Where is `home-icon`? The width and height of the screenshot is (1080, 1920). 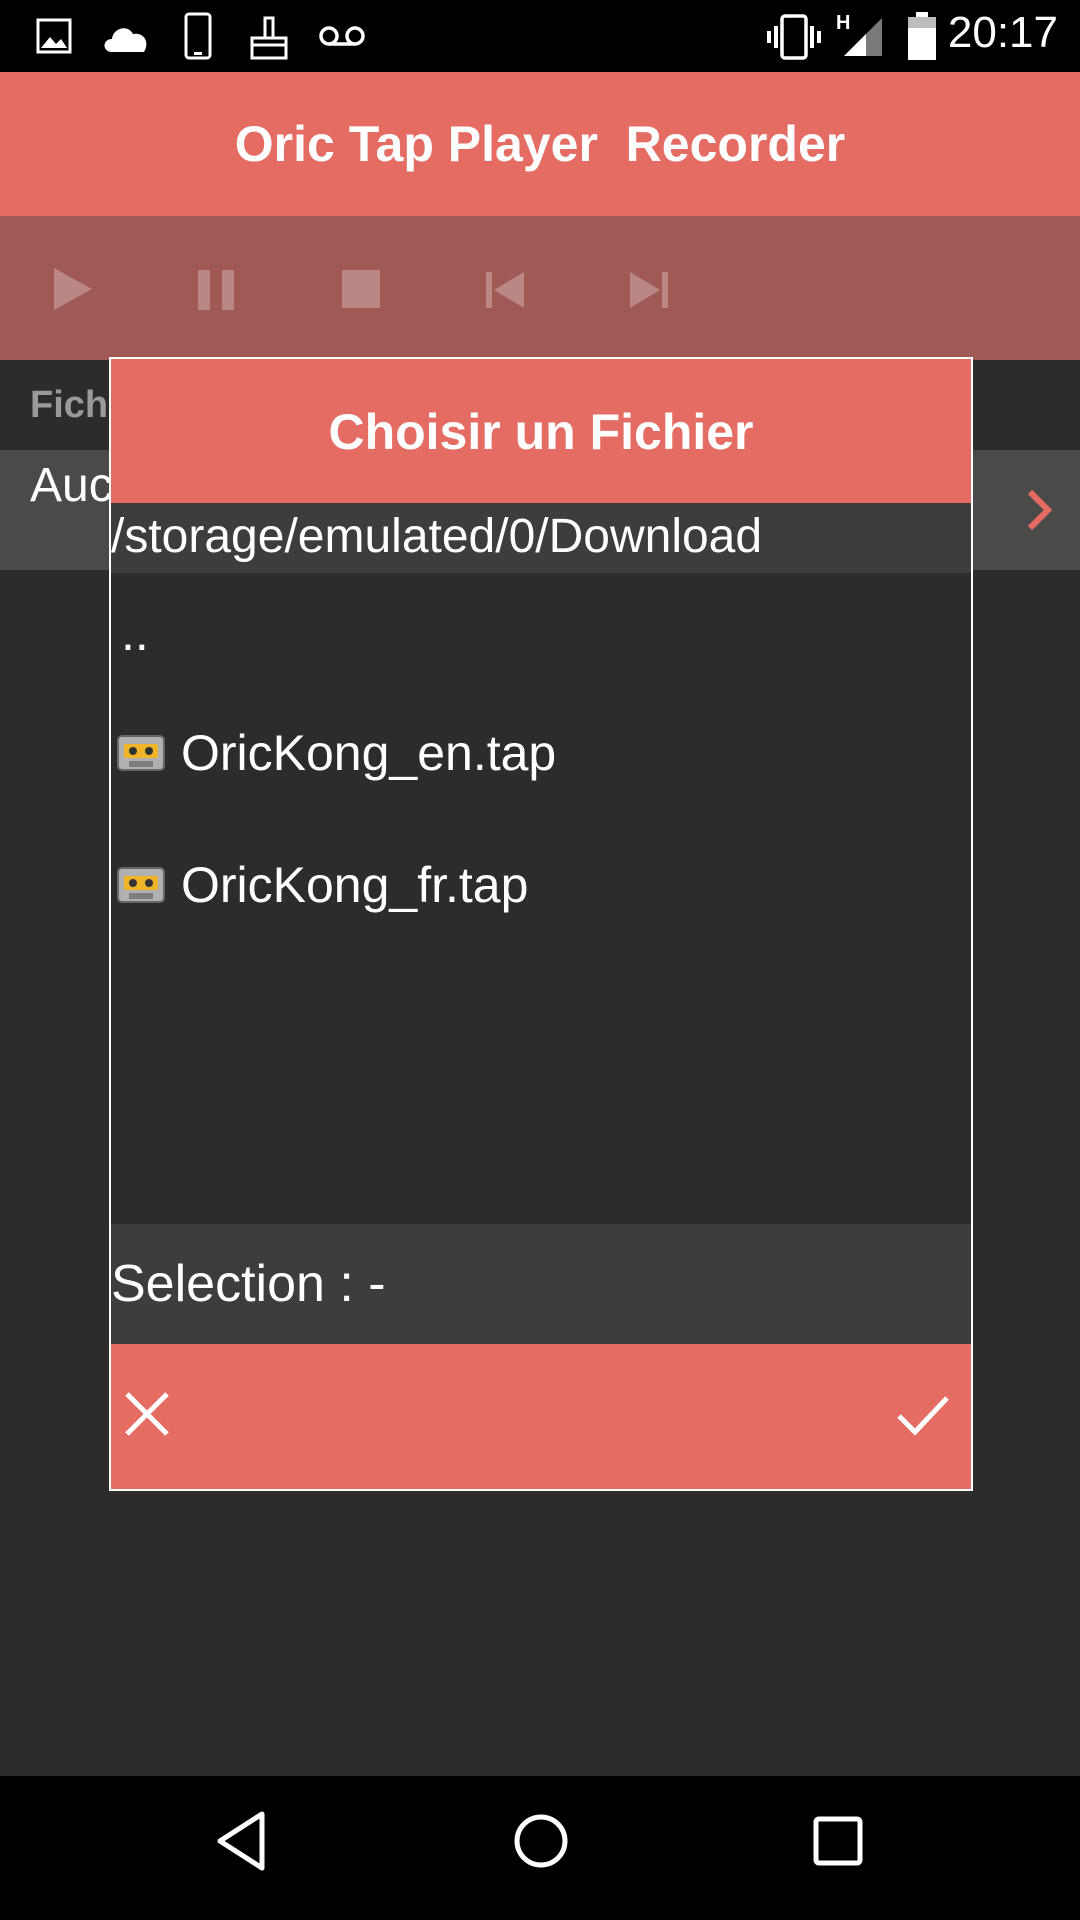 home-icon is located at coordinates (541, 1841).